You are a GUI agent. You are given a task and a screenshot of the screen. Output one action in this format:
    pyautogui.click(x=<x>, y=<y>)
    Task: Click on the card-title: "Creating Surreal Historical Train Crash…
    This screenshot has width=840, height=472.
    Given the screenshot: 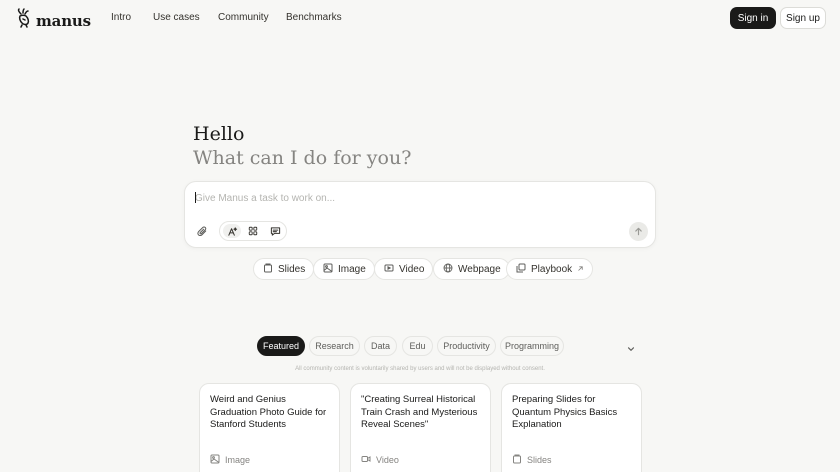 What is the action you would take?
    pyautogui.click(x=419, y=412)
    